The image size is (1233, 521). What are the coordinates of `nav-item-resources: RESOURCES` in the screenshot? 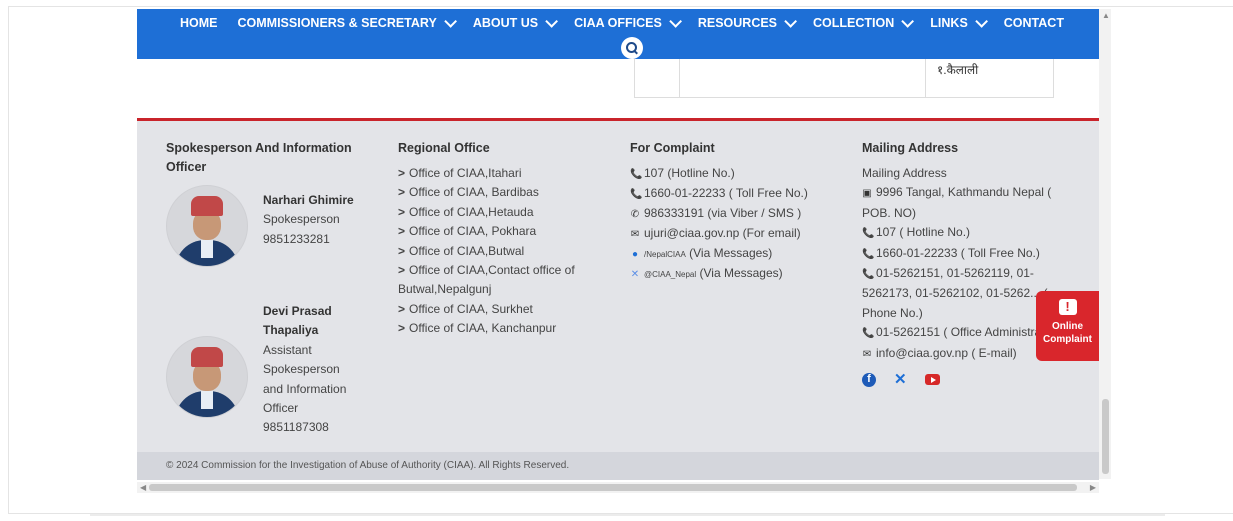 It's located at (747, 22).